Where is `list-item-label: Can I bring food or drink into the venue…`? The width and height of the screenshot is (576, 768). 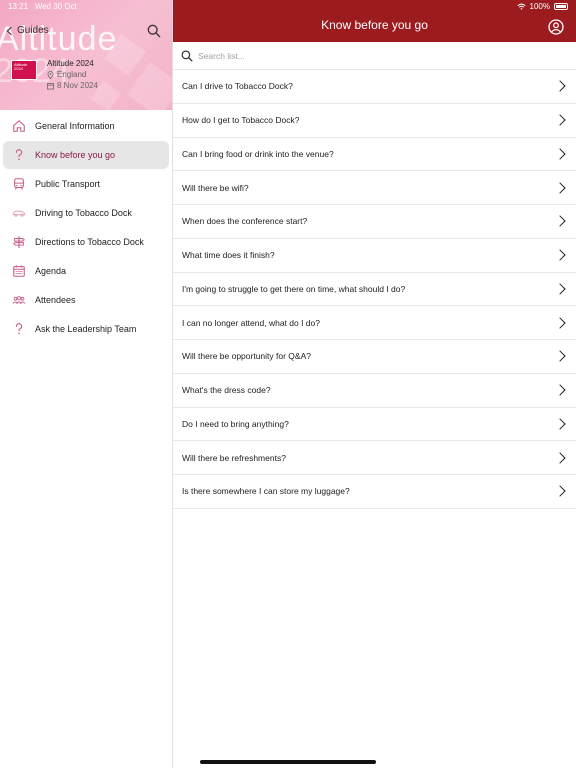 list-item-label: Can I bring food or drink into the venue… is located at coordinates (258, 153).